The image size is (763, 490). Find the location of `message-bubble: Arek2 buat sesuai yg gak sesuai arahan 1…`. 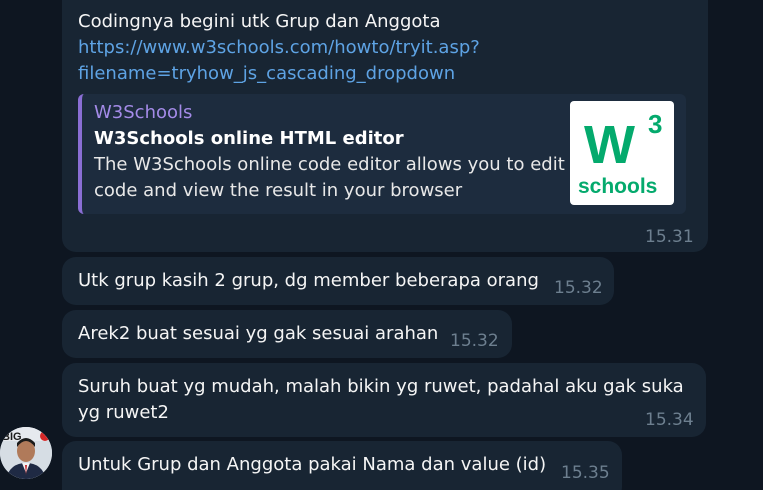

message-bubble: Arek2 buat sesuai yg gak sesuai arahan 1… is located at coordinates (287, 334).